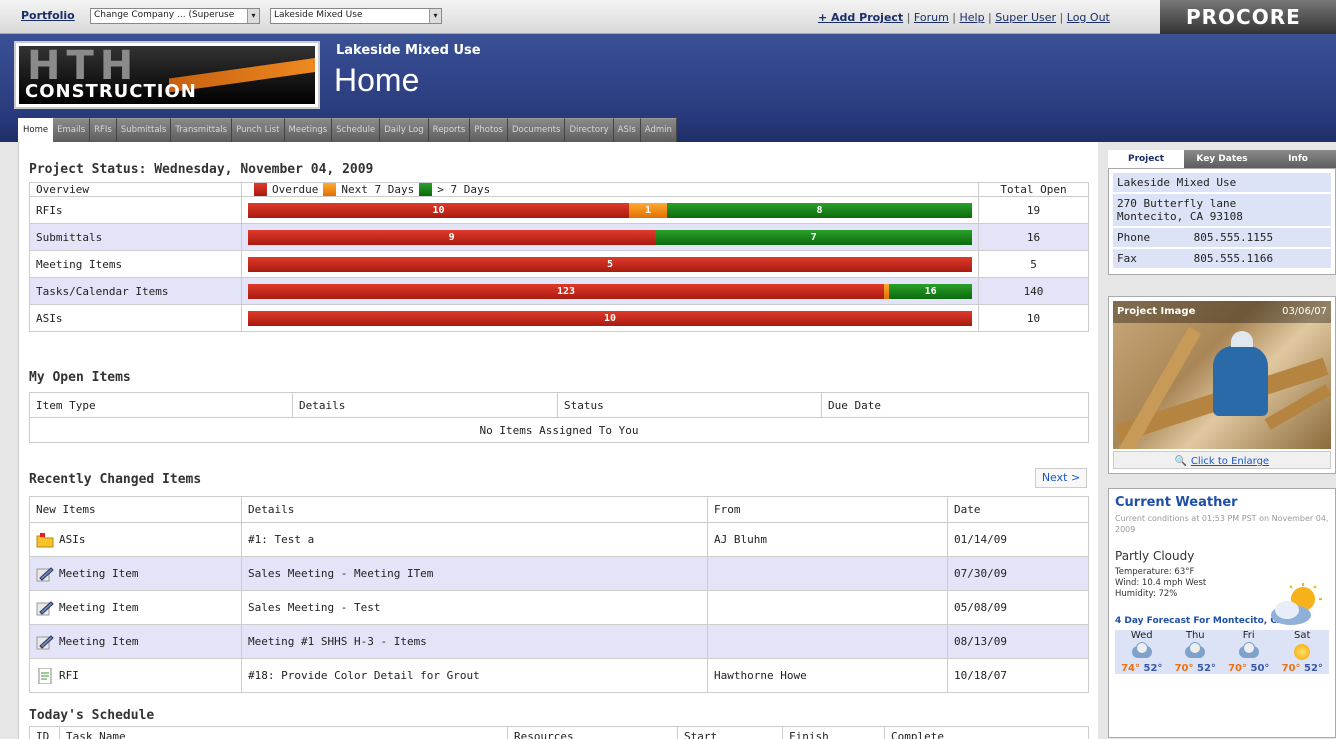 The image size is (1336, 739). Describe the element at coordinates (47, 641) in the screenshot. I see `meeting-pencil-icon` at that location.